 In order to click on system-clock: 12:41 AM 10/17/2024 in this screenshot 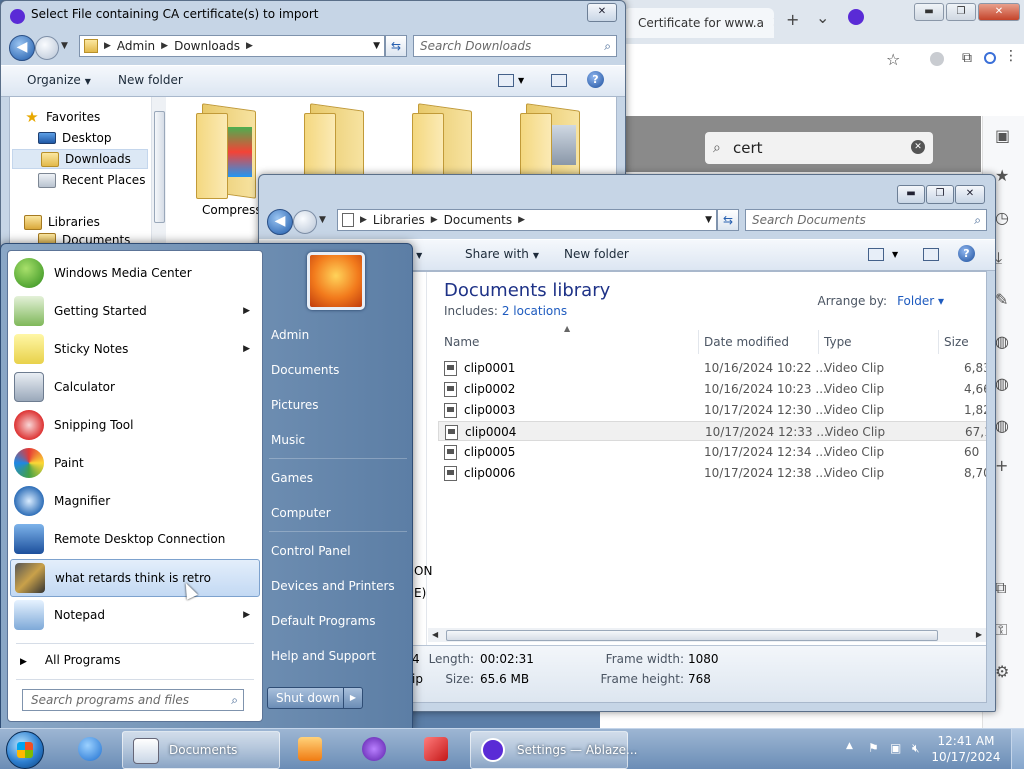, I will do `click(966, 749)`.